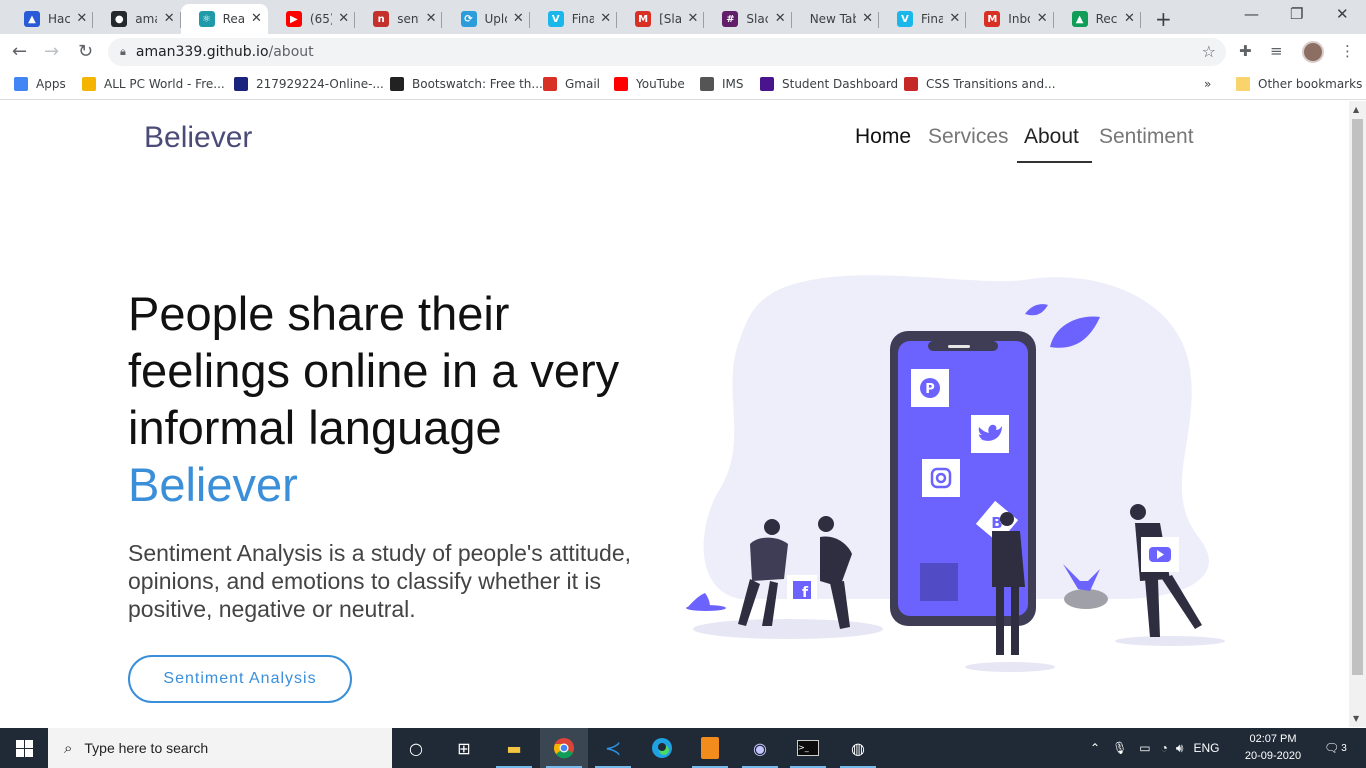  I want to click on game-app-icon: ◉, so click(760, 748).